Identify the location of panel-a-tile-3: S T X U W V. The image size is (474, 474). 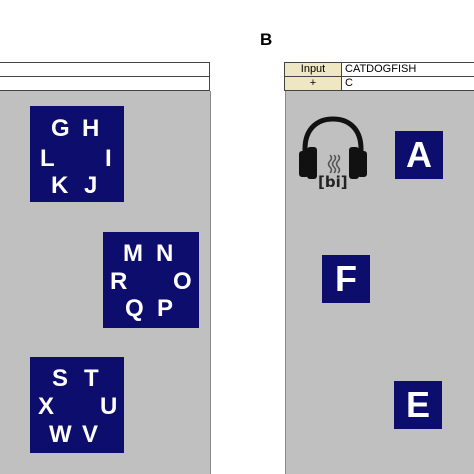
(77, 405).